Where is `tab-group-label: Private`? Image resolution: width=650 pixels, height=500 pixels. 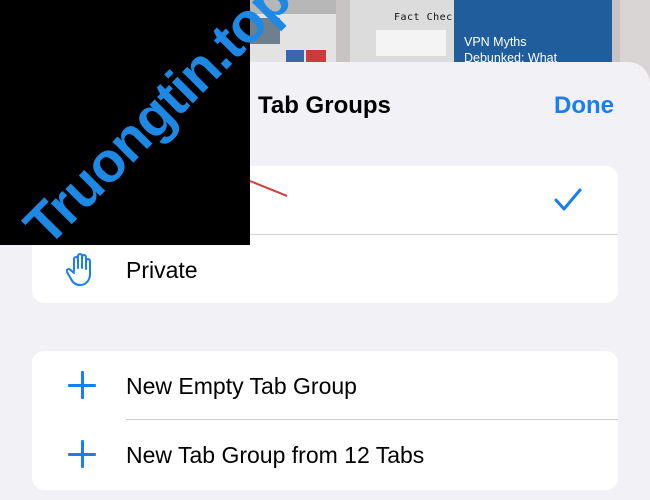 tab-group-label: Private is located at coordinates (162, 270).